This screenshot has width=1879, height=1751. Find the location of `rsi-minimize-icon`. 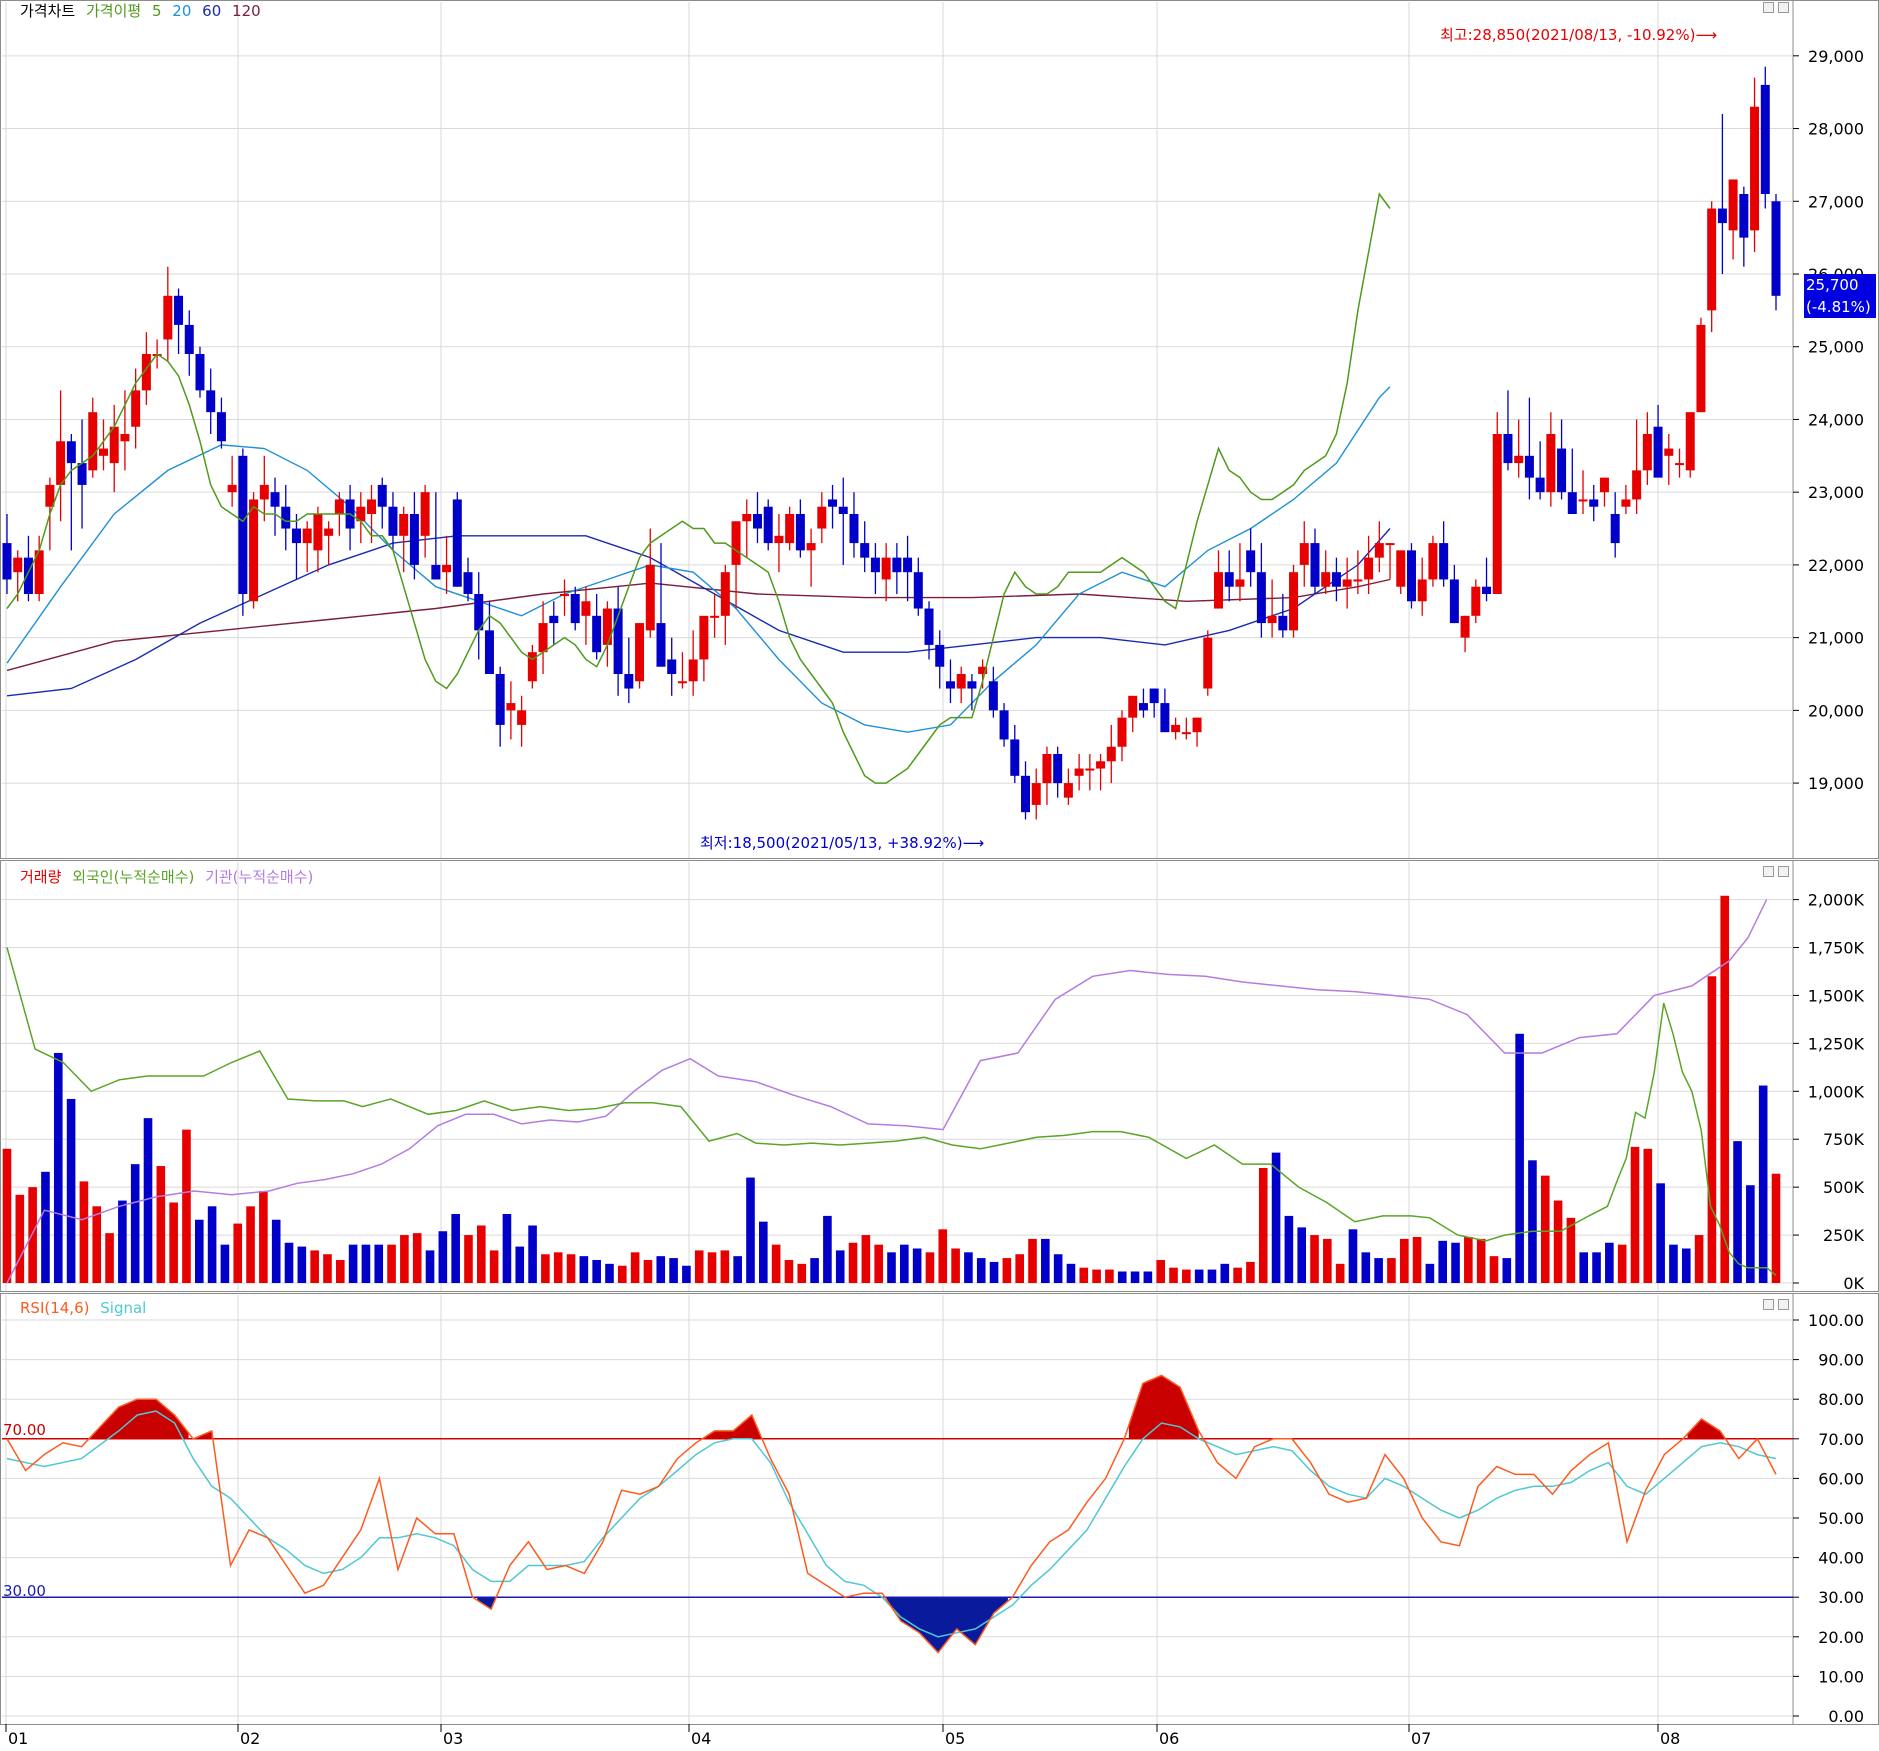

rsi-minimize-icon is located at coordinates (1768, 1304).